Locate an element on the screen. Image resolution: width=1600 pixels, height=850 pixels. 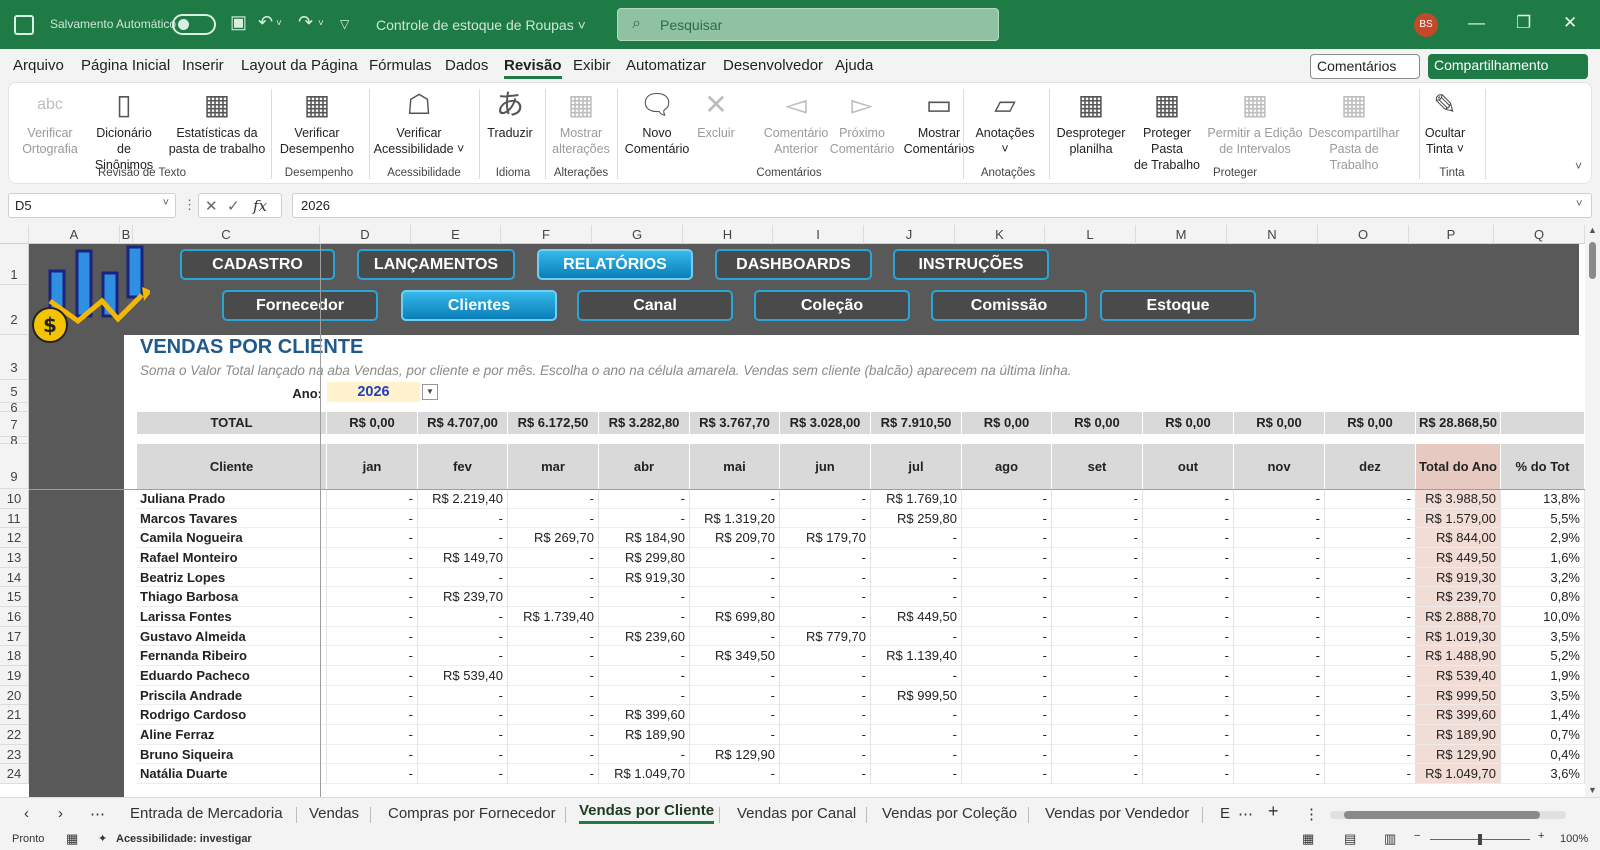
column-header-l: L is located at coordinates (1090, 234).